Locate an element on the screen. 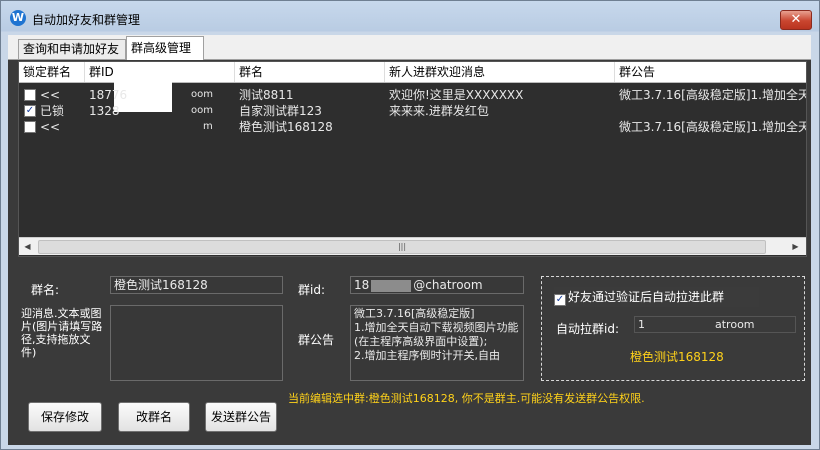  group-id-label: 群id: is located at coordinates (311, 290).